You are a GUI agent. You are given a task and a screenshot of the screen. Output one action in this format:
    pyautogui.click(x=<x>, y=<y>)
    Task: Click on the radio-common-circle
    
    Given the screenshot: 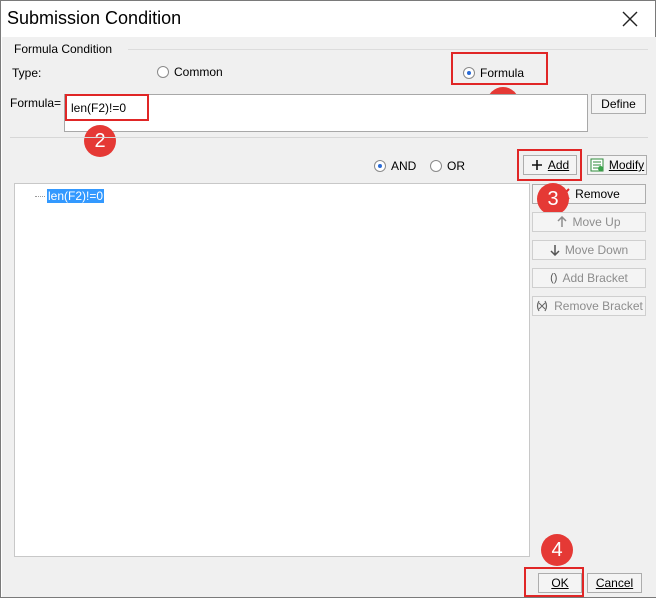 What is the action you would take?
    pyautogui.click(x=163, y=72)
    